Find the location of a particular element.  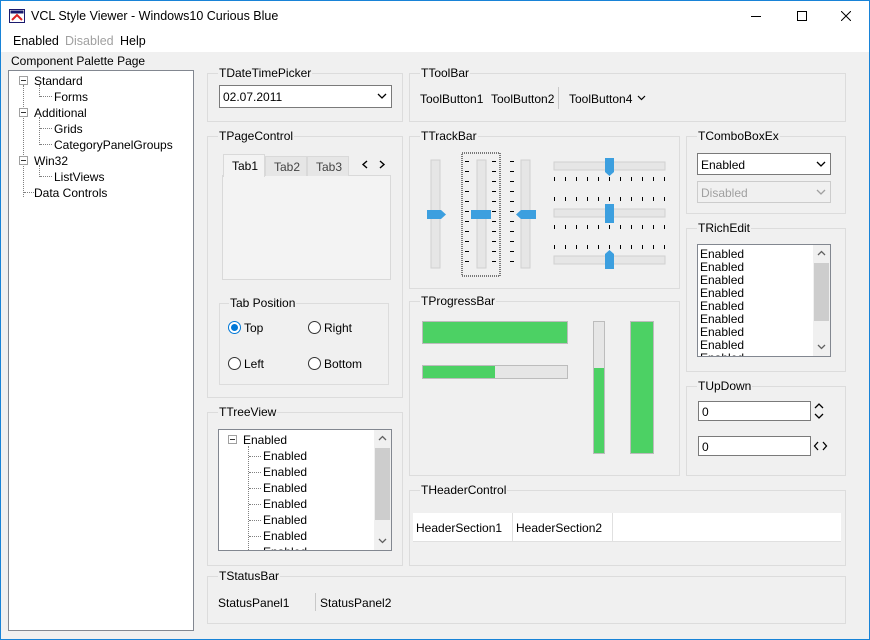

toolbutton-4: ToolButton4 is located at coordinates (600, 99).